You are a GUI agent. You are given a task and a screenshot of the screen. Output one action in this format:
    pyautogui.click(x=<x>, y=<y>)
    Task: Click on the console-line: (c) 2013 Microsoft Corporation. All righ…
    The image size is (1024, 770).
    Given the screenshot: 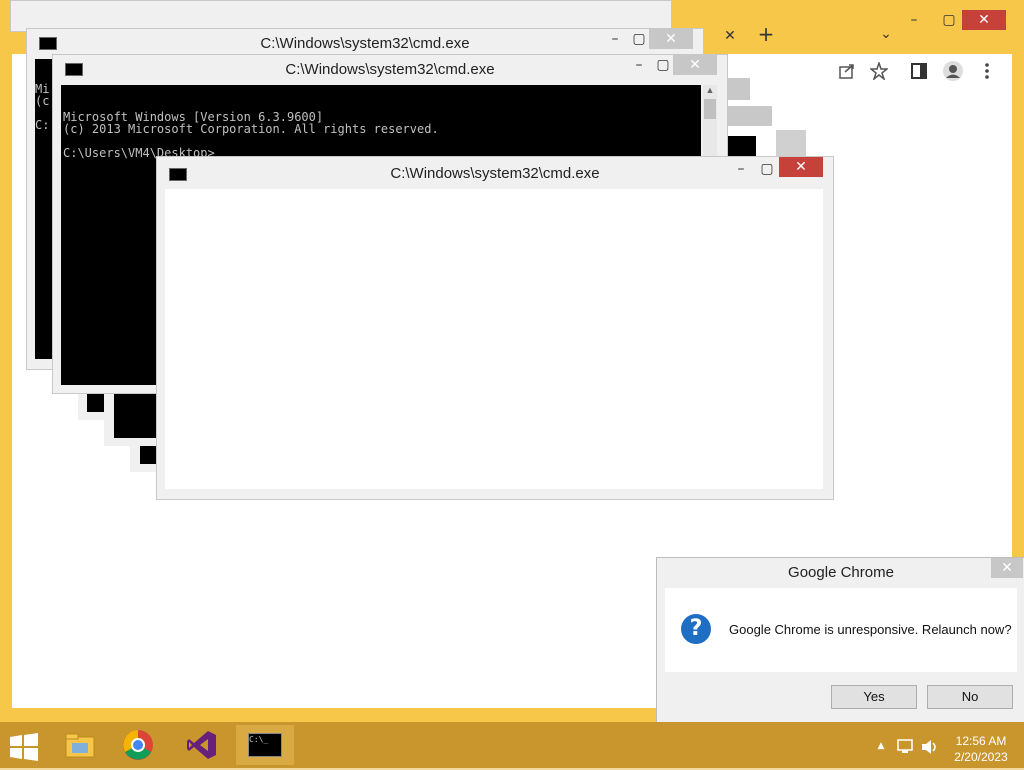 What is the action you would take?
    pyautogui.click(x=251, y=129)
    